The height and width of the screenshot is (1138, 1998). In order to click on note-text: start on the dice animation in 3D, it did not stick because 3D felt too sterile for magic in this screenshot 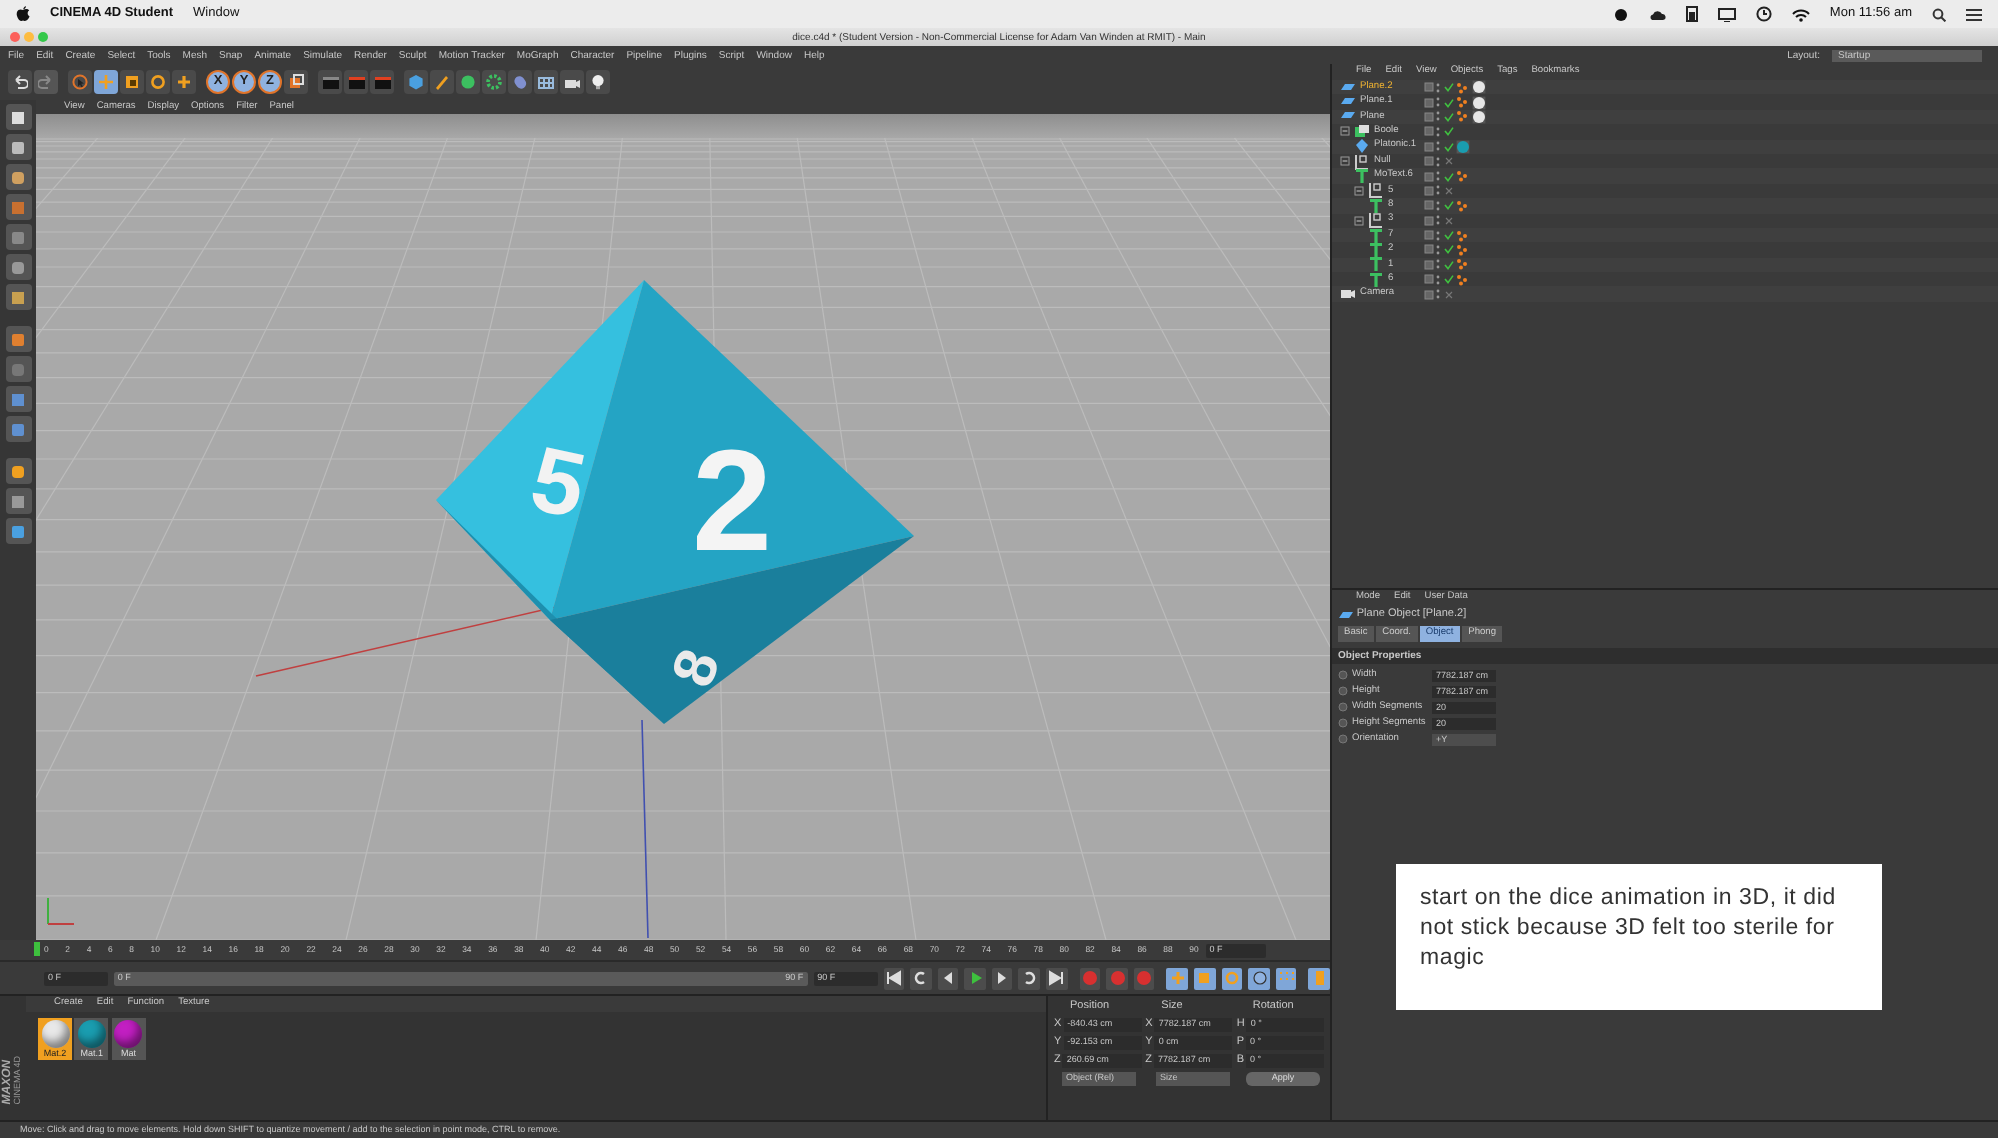, I will do `click(1639, 936)`.